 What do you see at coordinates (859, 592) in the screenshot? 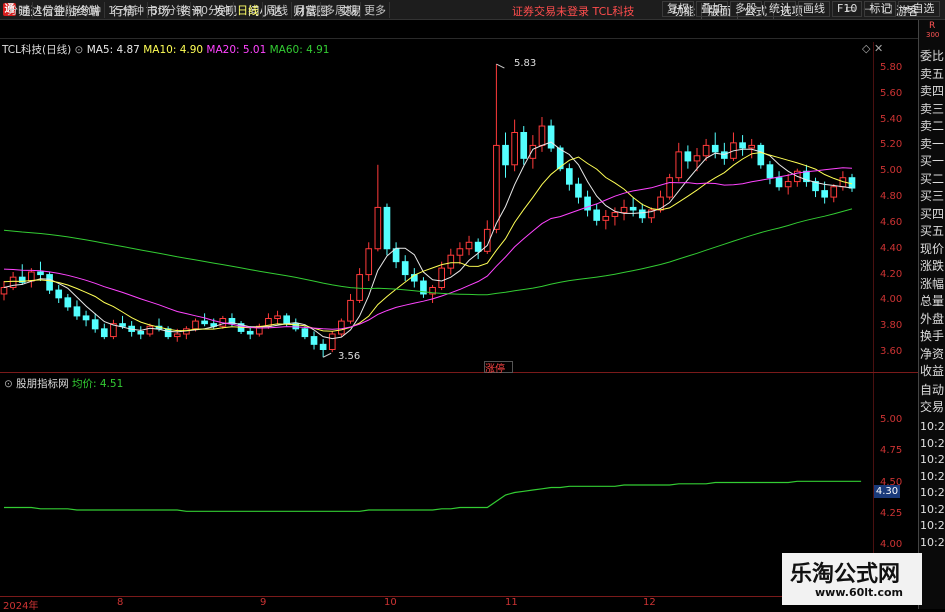
I see `watermark-url: www.60lt.com` at bounding box center [859, 592].